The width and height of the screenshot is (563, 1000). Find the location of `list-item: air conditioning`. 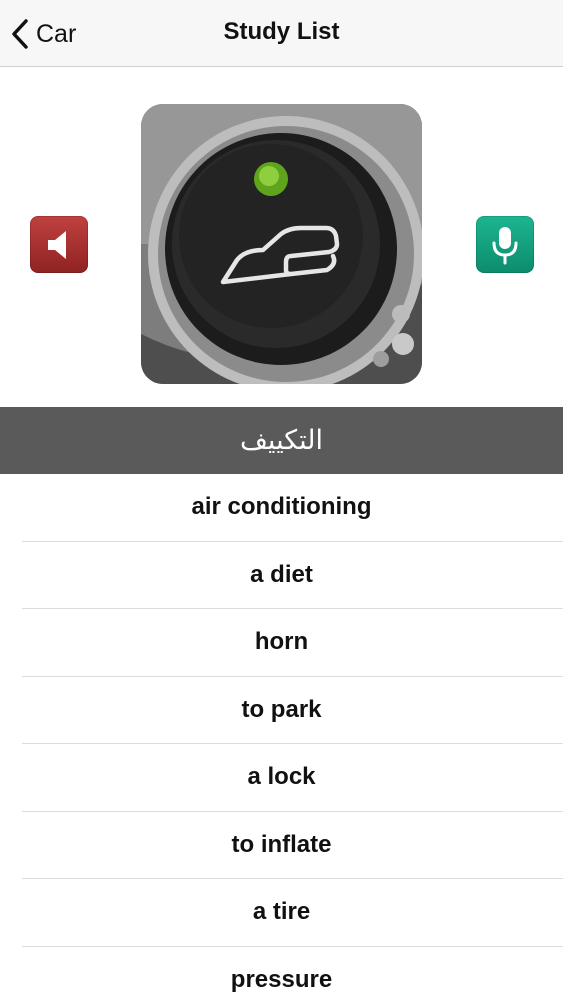

list-item: air conditioning is located at coordinates (292, 508).